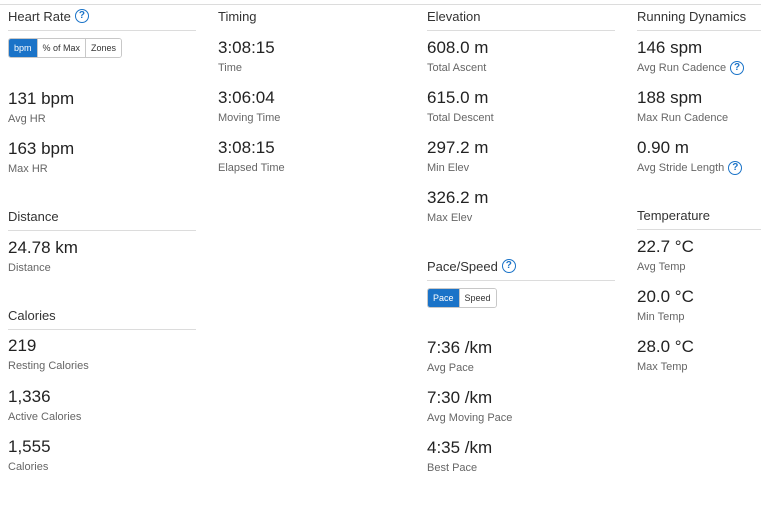  I want to click on stat-distance: 24.78 km Distance, so click(43, 256).